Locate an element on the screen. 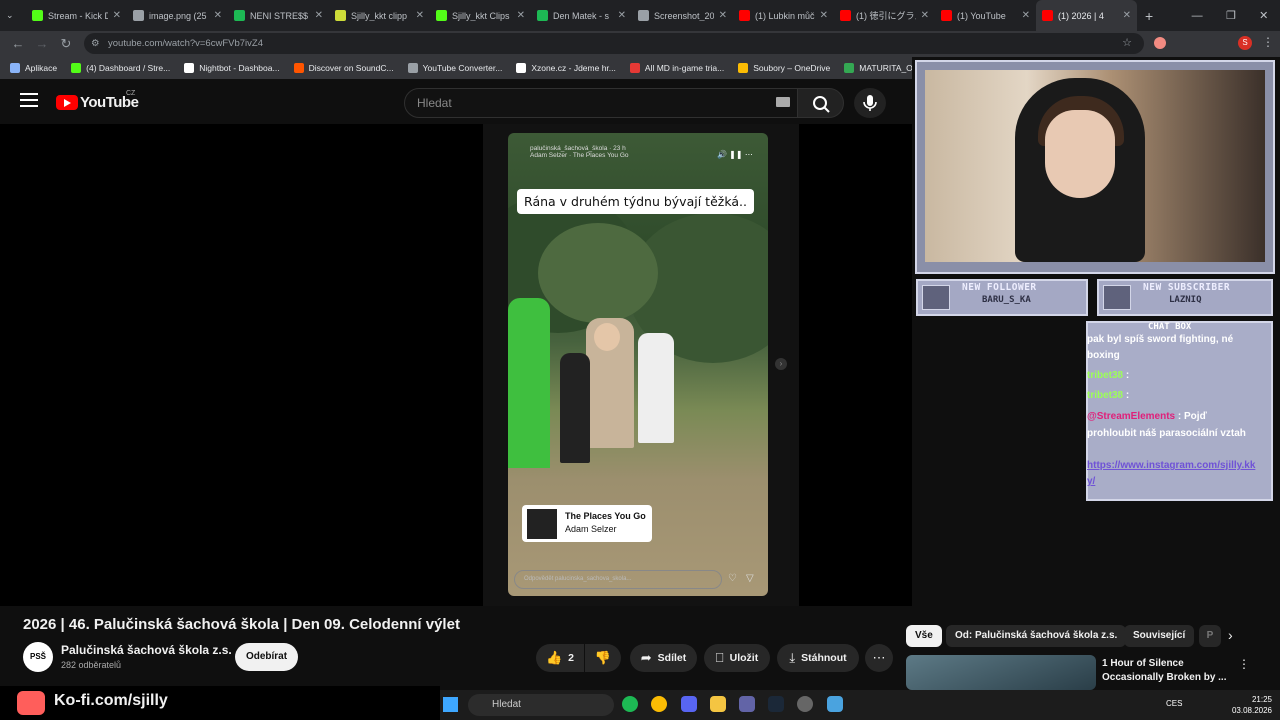 The width and height of the screenshot is (1280, 720). tab-search-chevron-icon: ⌄ is located at coordinates (16, 15).